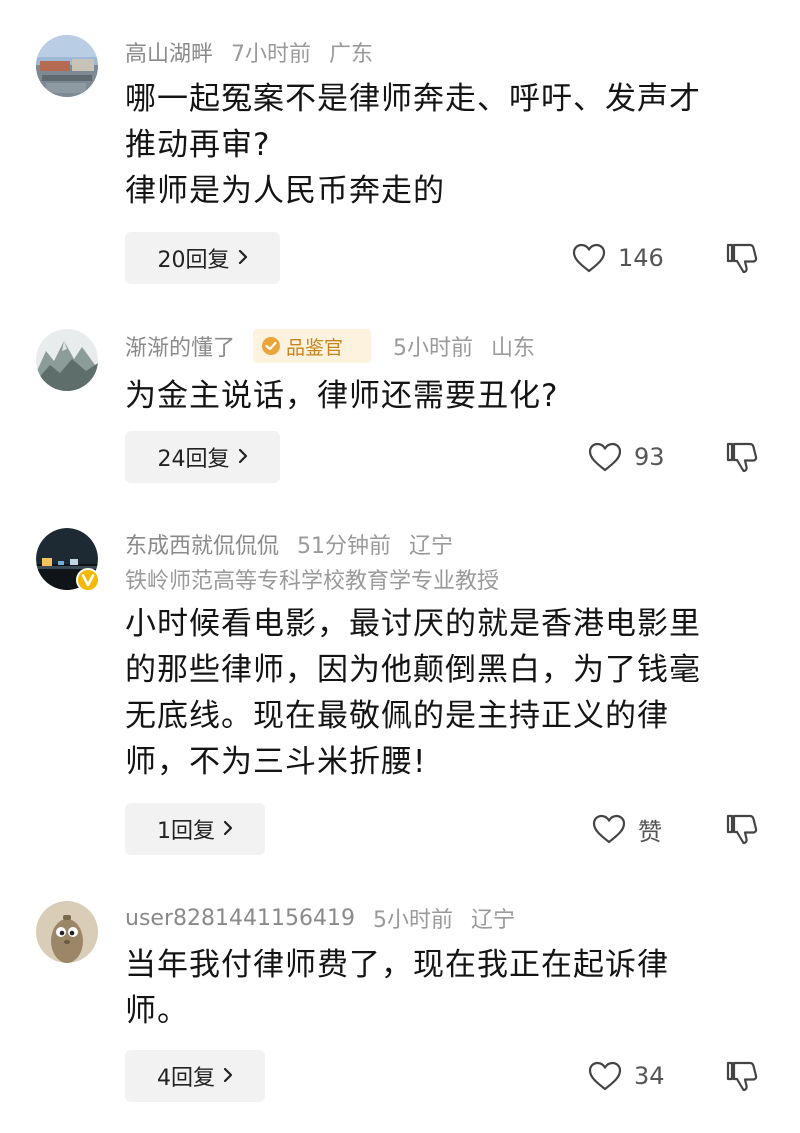 The image size is (800, 1133). I want to click on comment-line: 推动再审?, so click(198, 145).